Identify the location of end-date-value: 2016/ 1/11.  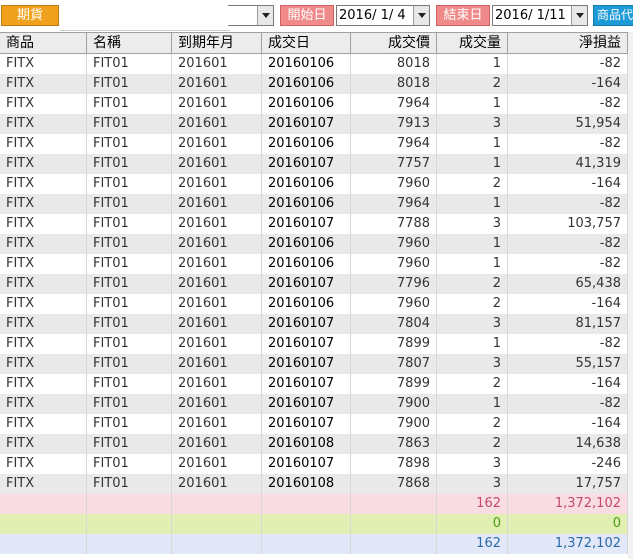
(530, 15).